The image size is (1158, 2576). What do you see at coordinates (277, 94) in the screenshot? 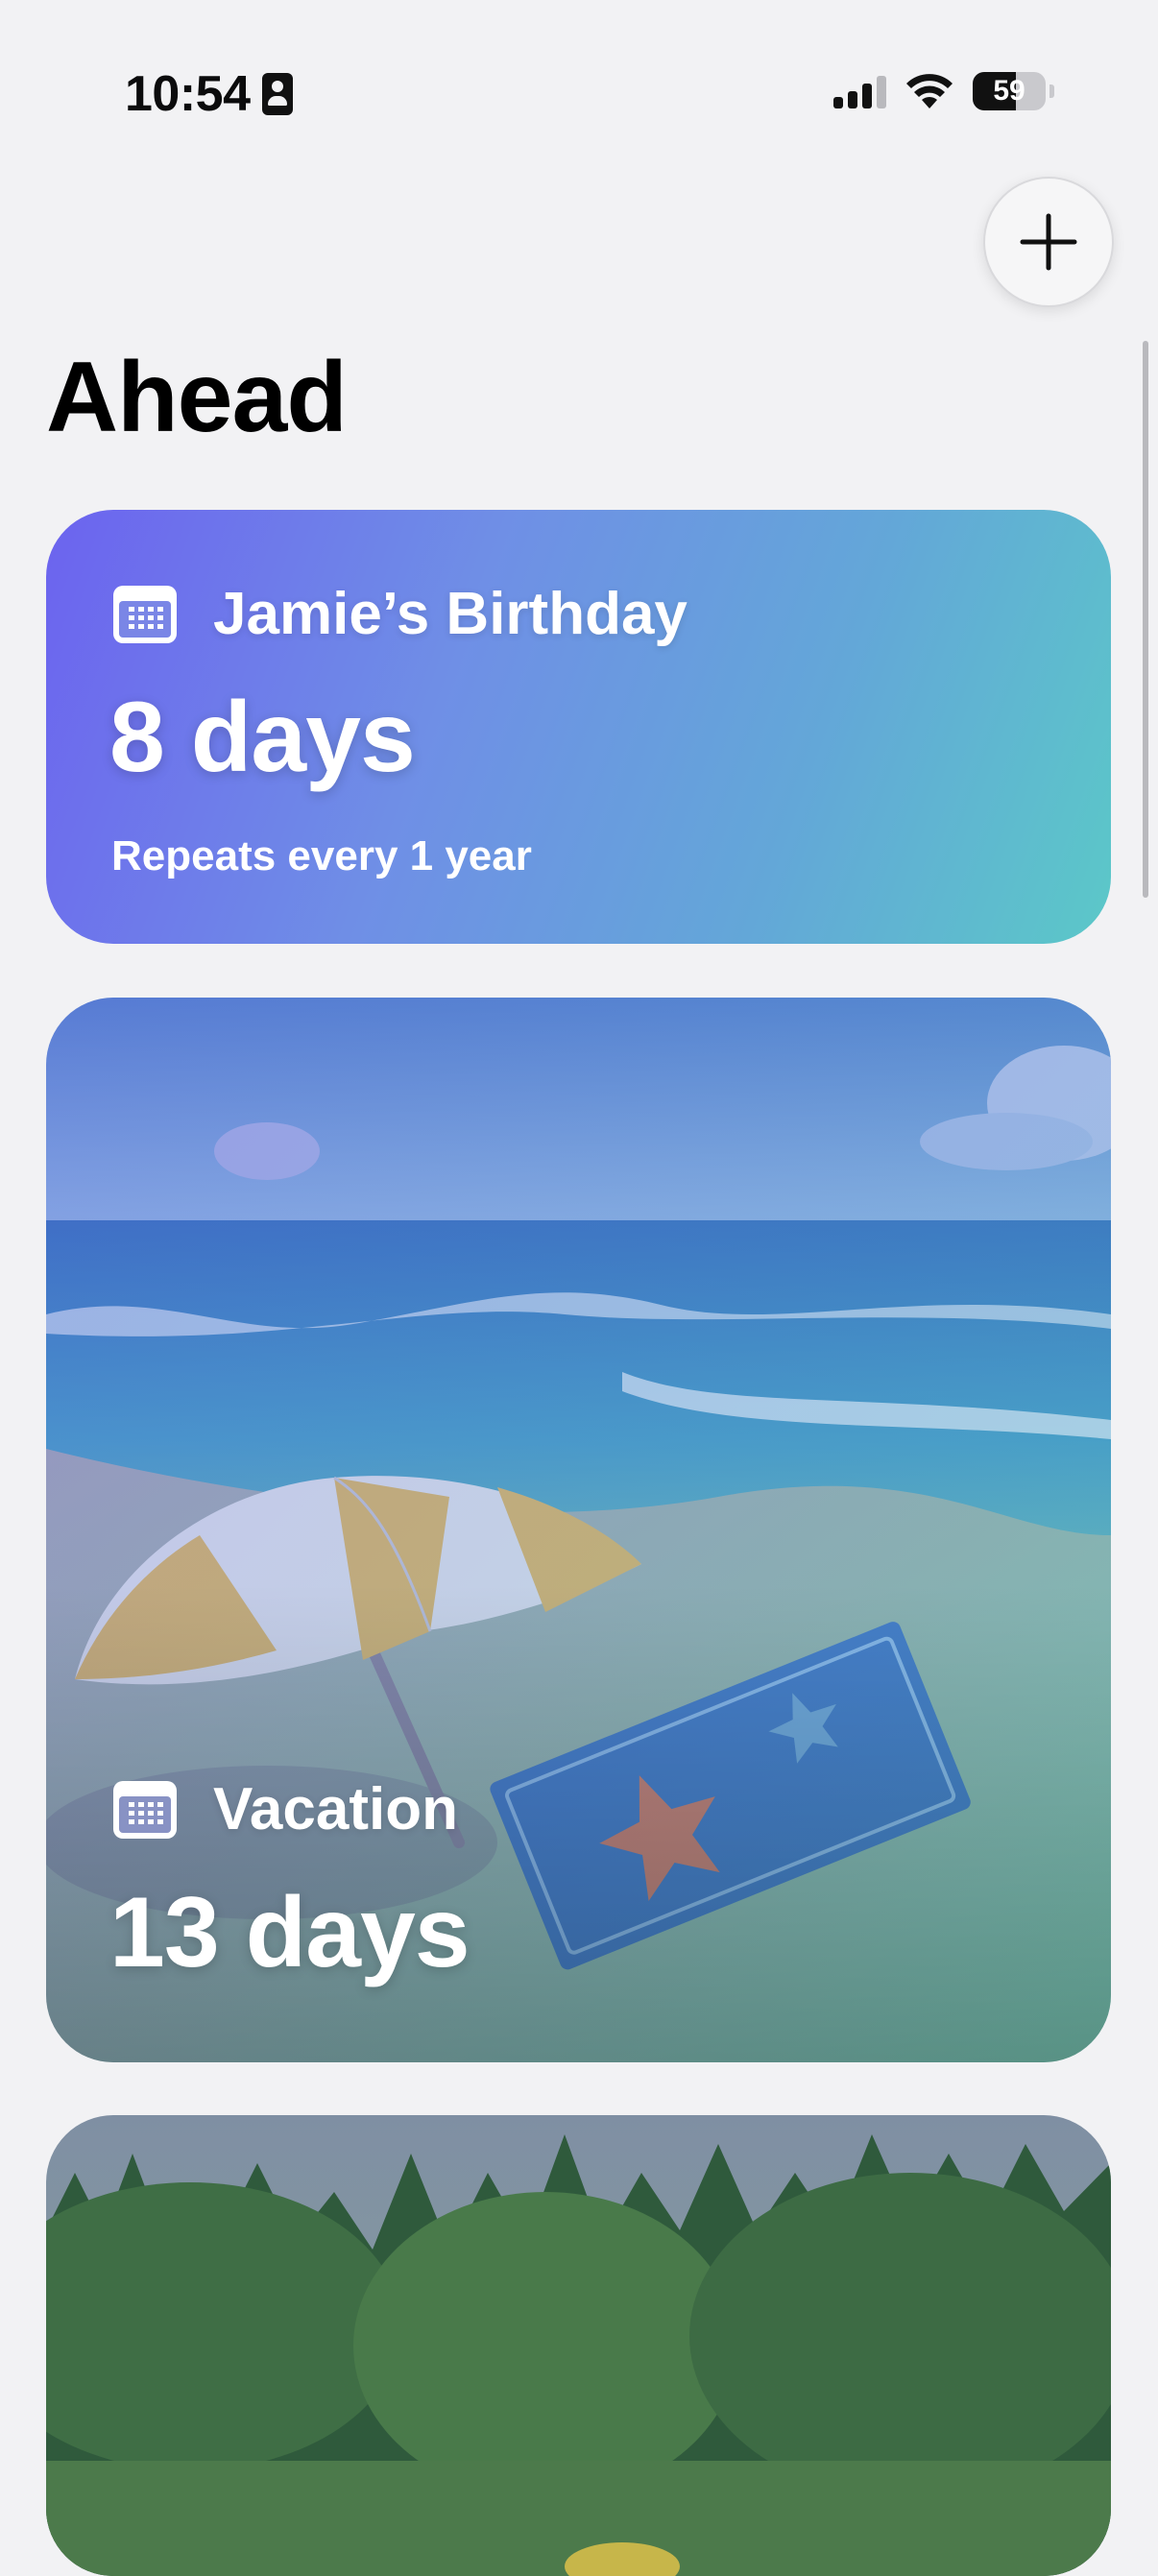
I see `id-card-icon` at bounding box center [277, 94].